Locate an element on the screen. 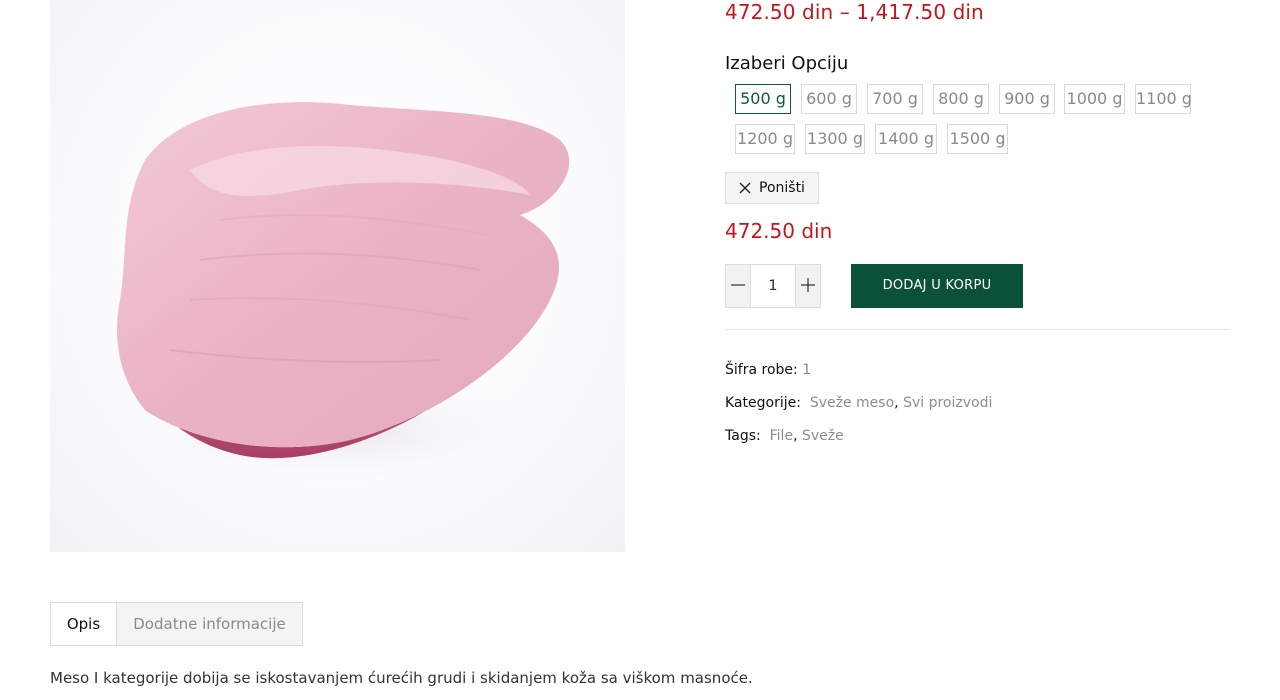 The width and height of the screenshot is (1280, 700). option-1200g: 1200 g is located at coordinates (765, 139).